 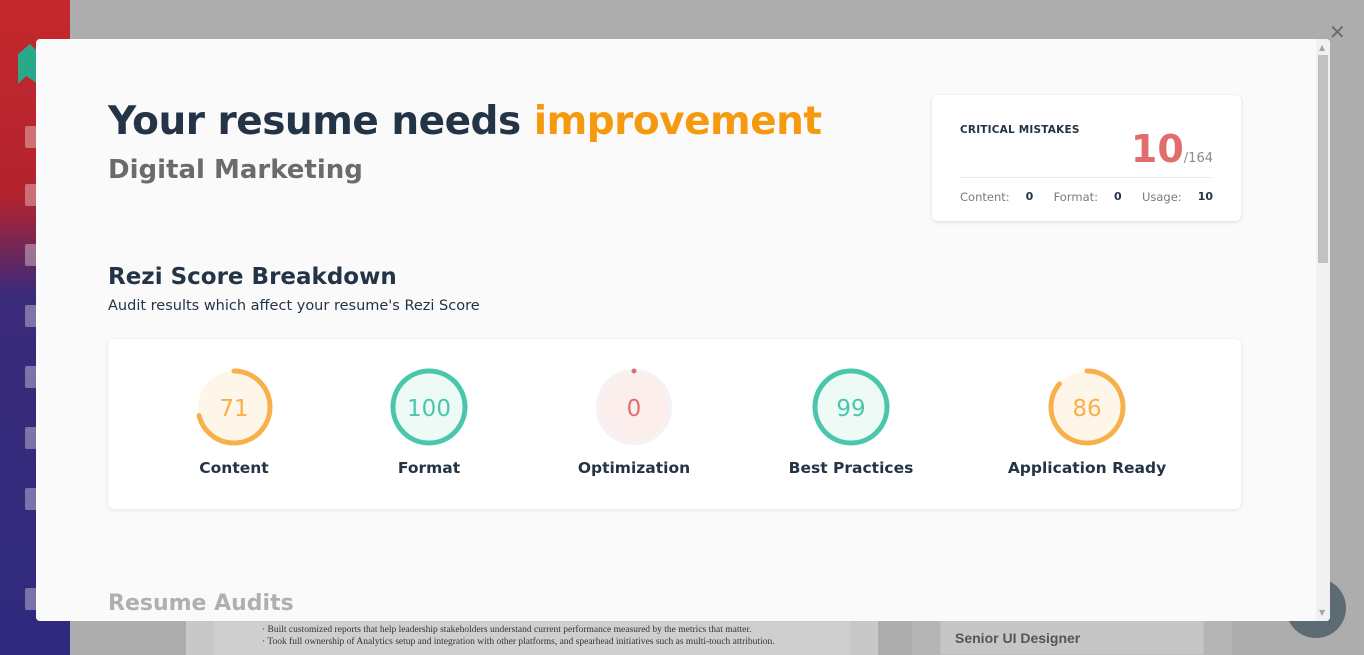 What do you see at coordinates (1161, 197) in the screenshot?
I see `breakdown-label: Usage:` at bounding box center [1161, 197].